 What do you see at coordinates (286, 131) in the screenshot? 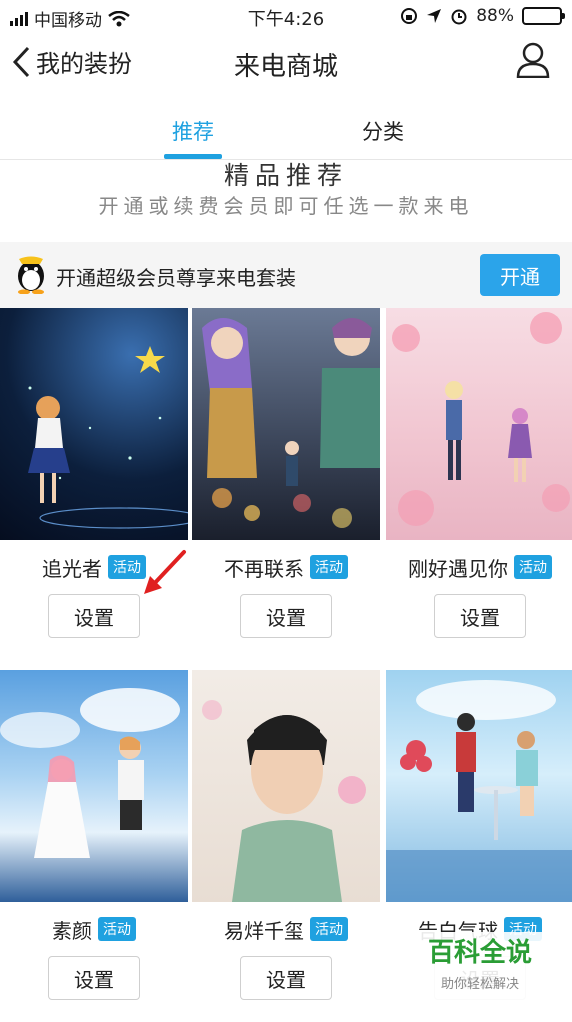
I see `tab-bar: 推荐 分类` at bounding box center [286, 131].